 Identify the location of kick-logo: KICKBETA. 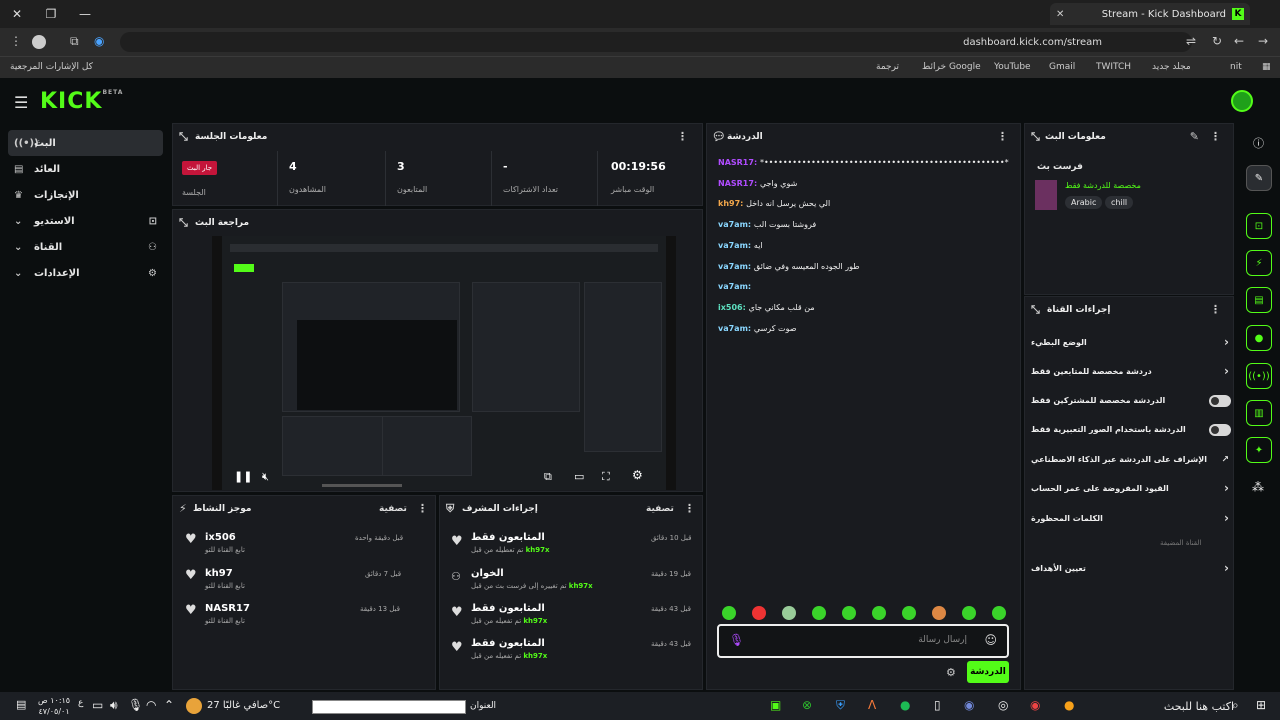
(81, 101).